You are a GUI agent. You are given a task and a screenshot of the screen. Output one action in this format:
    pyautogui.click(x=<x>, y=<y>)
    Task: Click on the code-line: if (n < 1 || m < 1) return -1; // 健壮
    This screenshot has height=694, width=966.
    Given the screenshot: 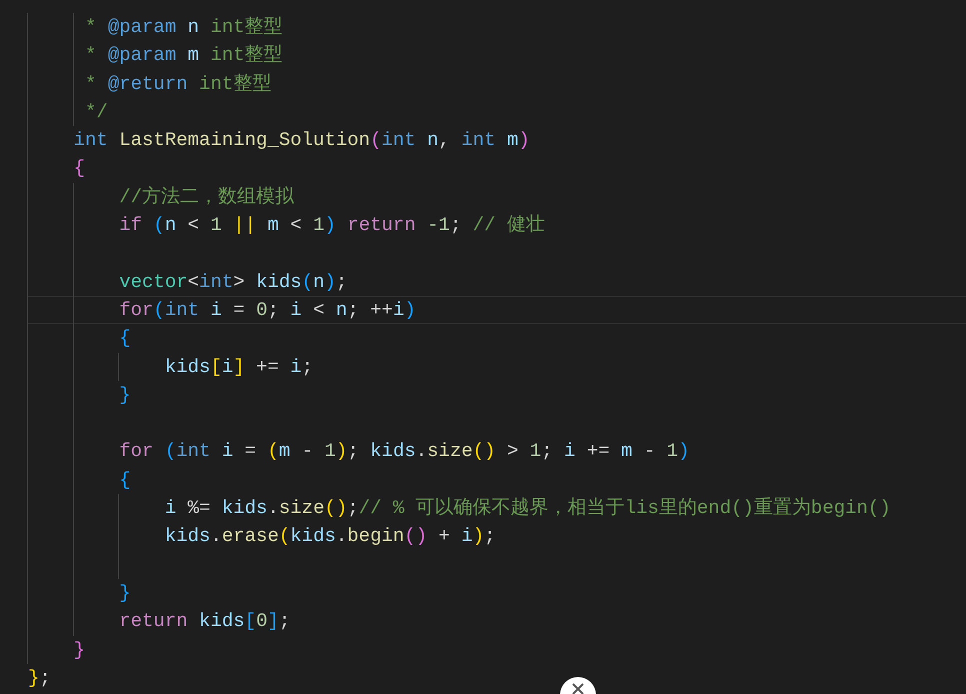 What is the action you would take?
    pyautogui.click(x=331, y=225)
    